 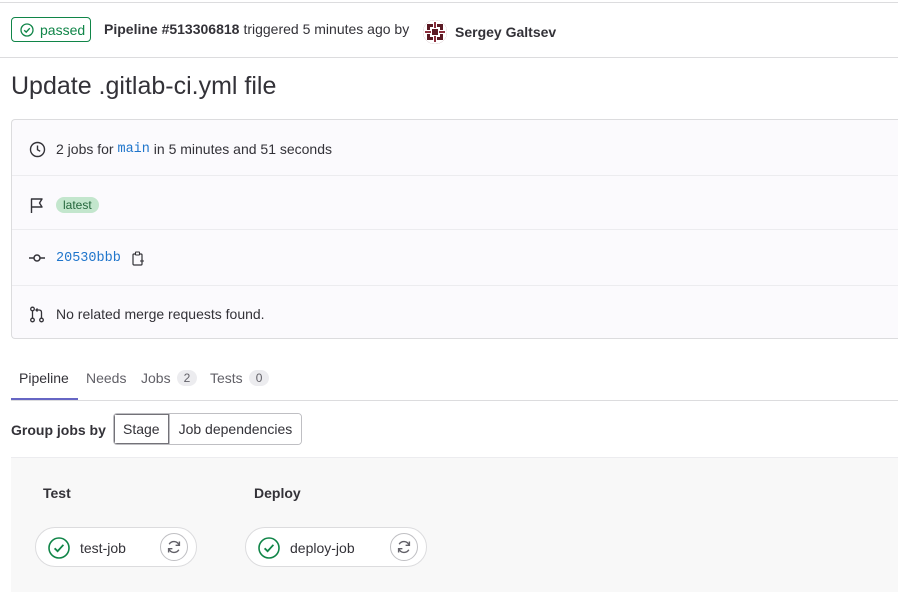 I want to click on tab-jobs: Jobs 2, so click(x=169, y=378).